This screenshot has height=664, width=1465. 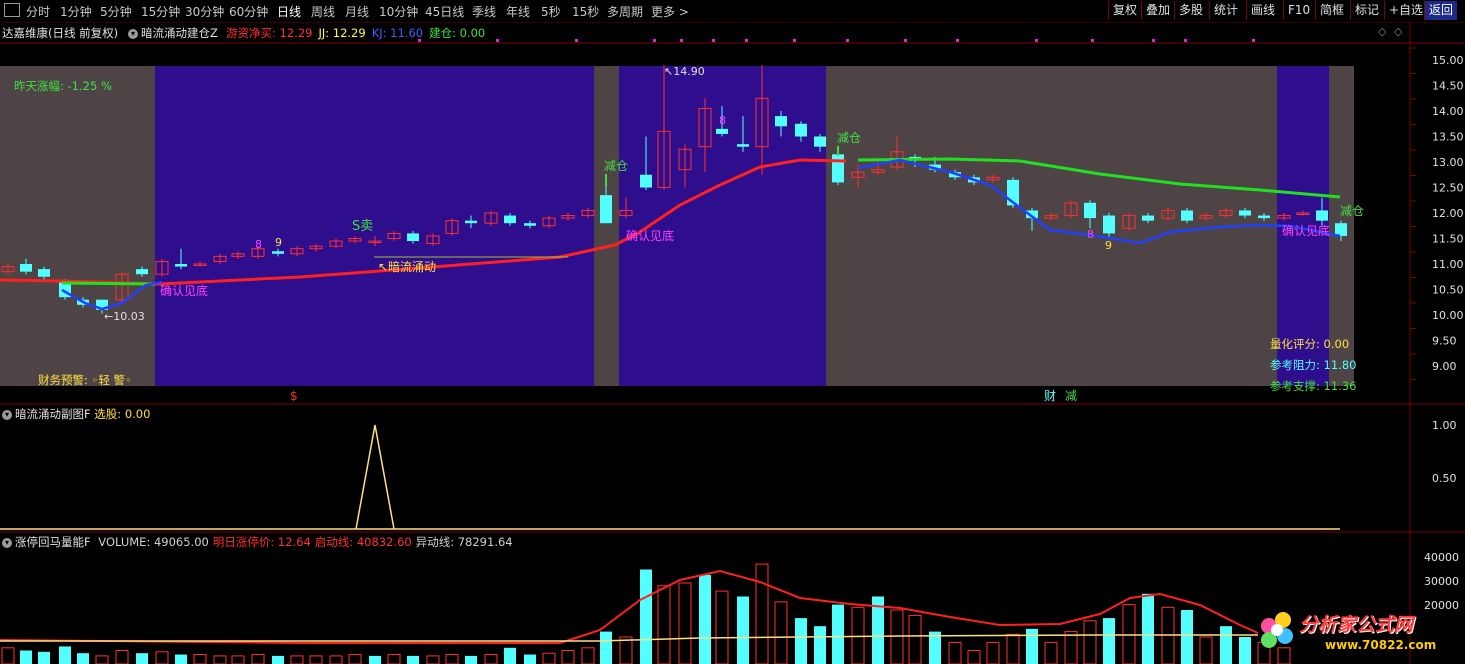 What do you see at coordinates (1441, 581) in the screenshot?
I see `volume-tick-label: 30000` at bounding box center [1441, 581].